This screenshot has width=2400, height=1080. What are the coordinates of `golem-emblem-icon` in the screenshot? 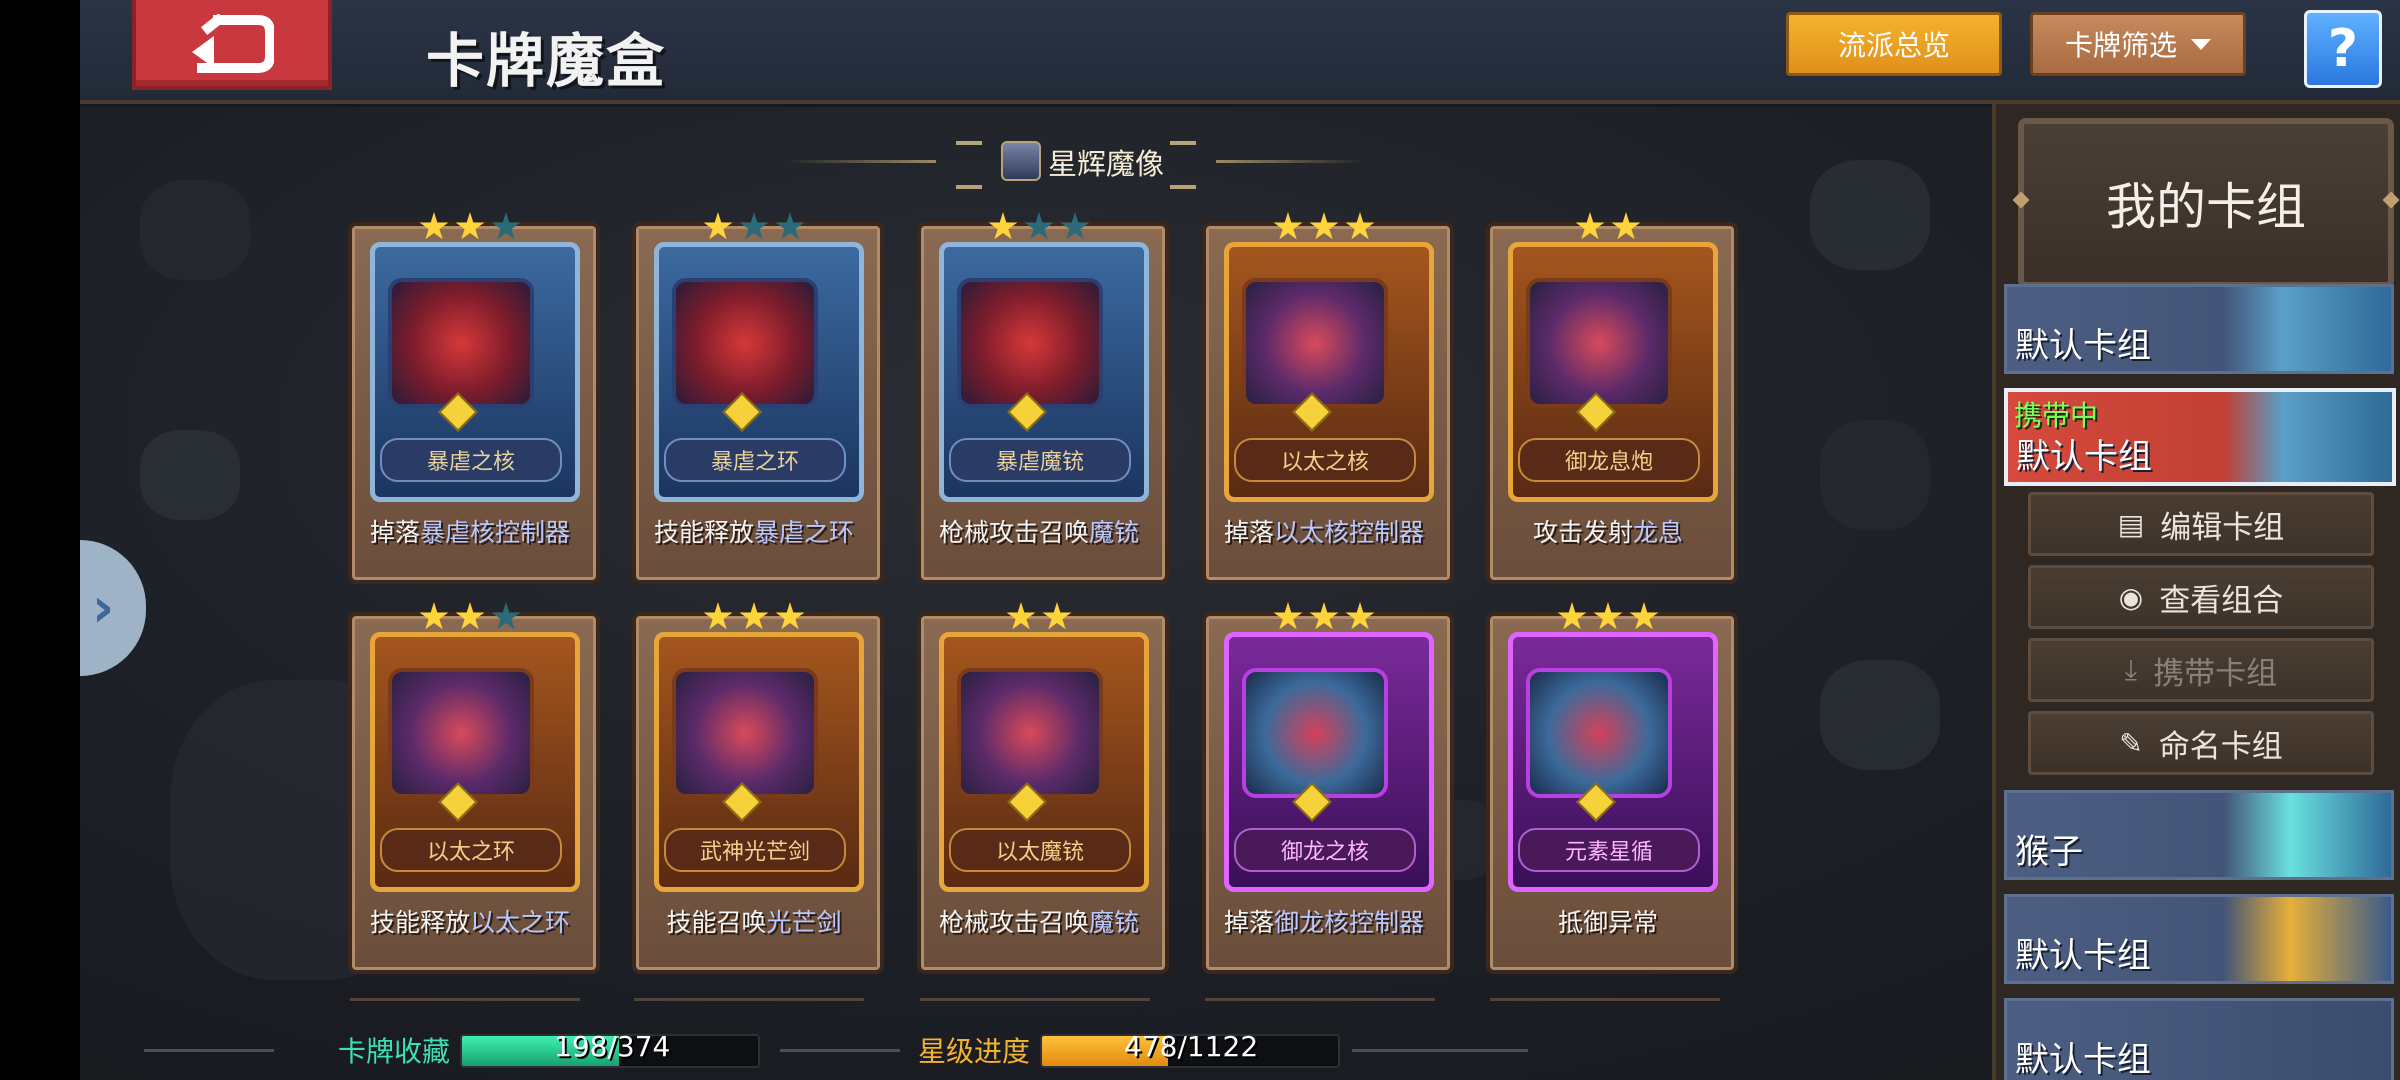 It's located at (1021, 161).